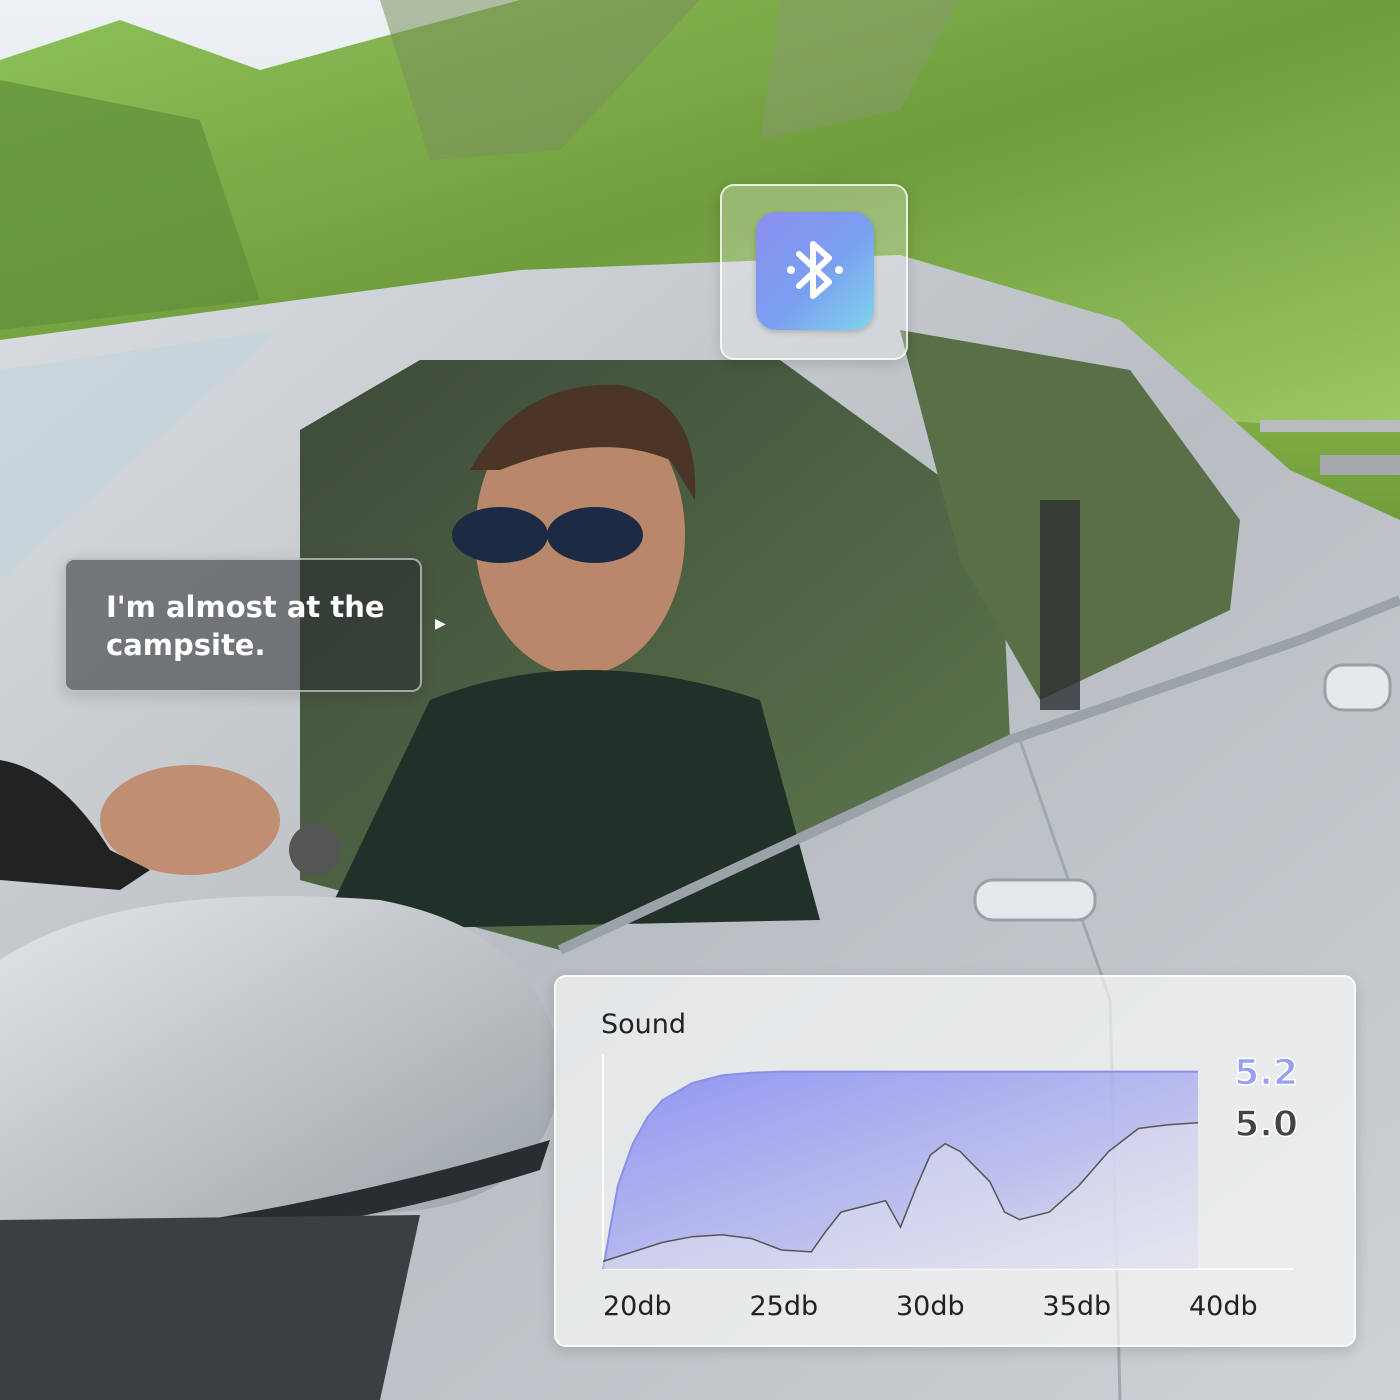 This screenshot has height=1400, width=1400. I want to click on x-tick-label: 35db, so click(1077, 1306).